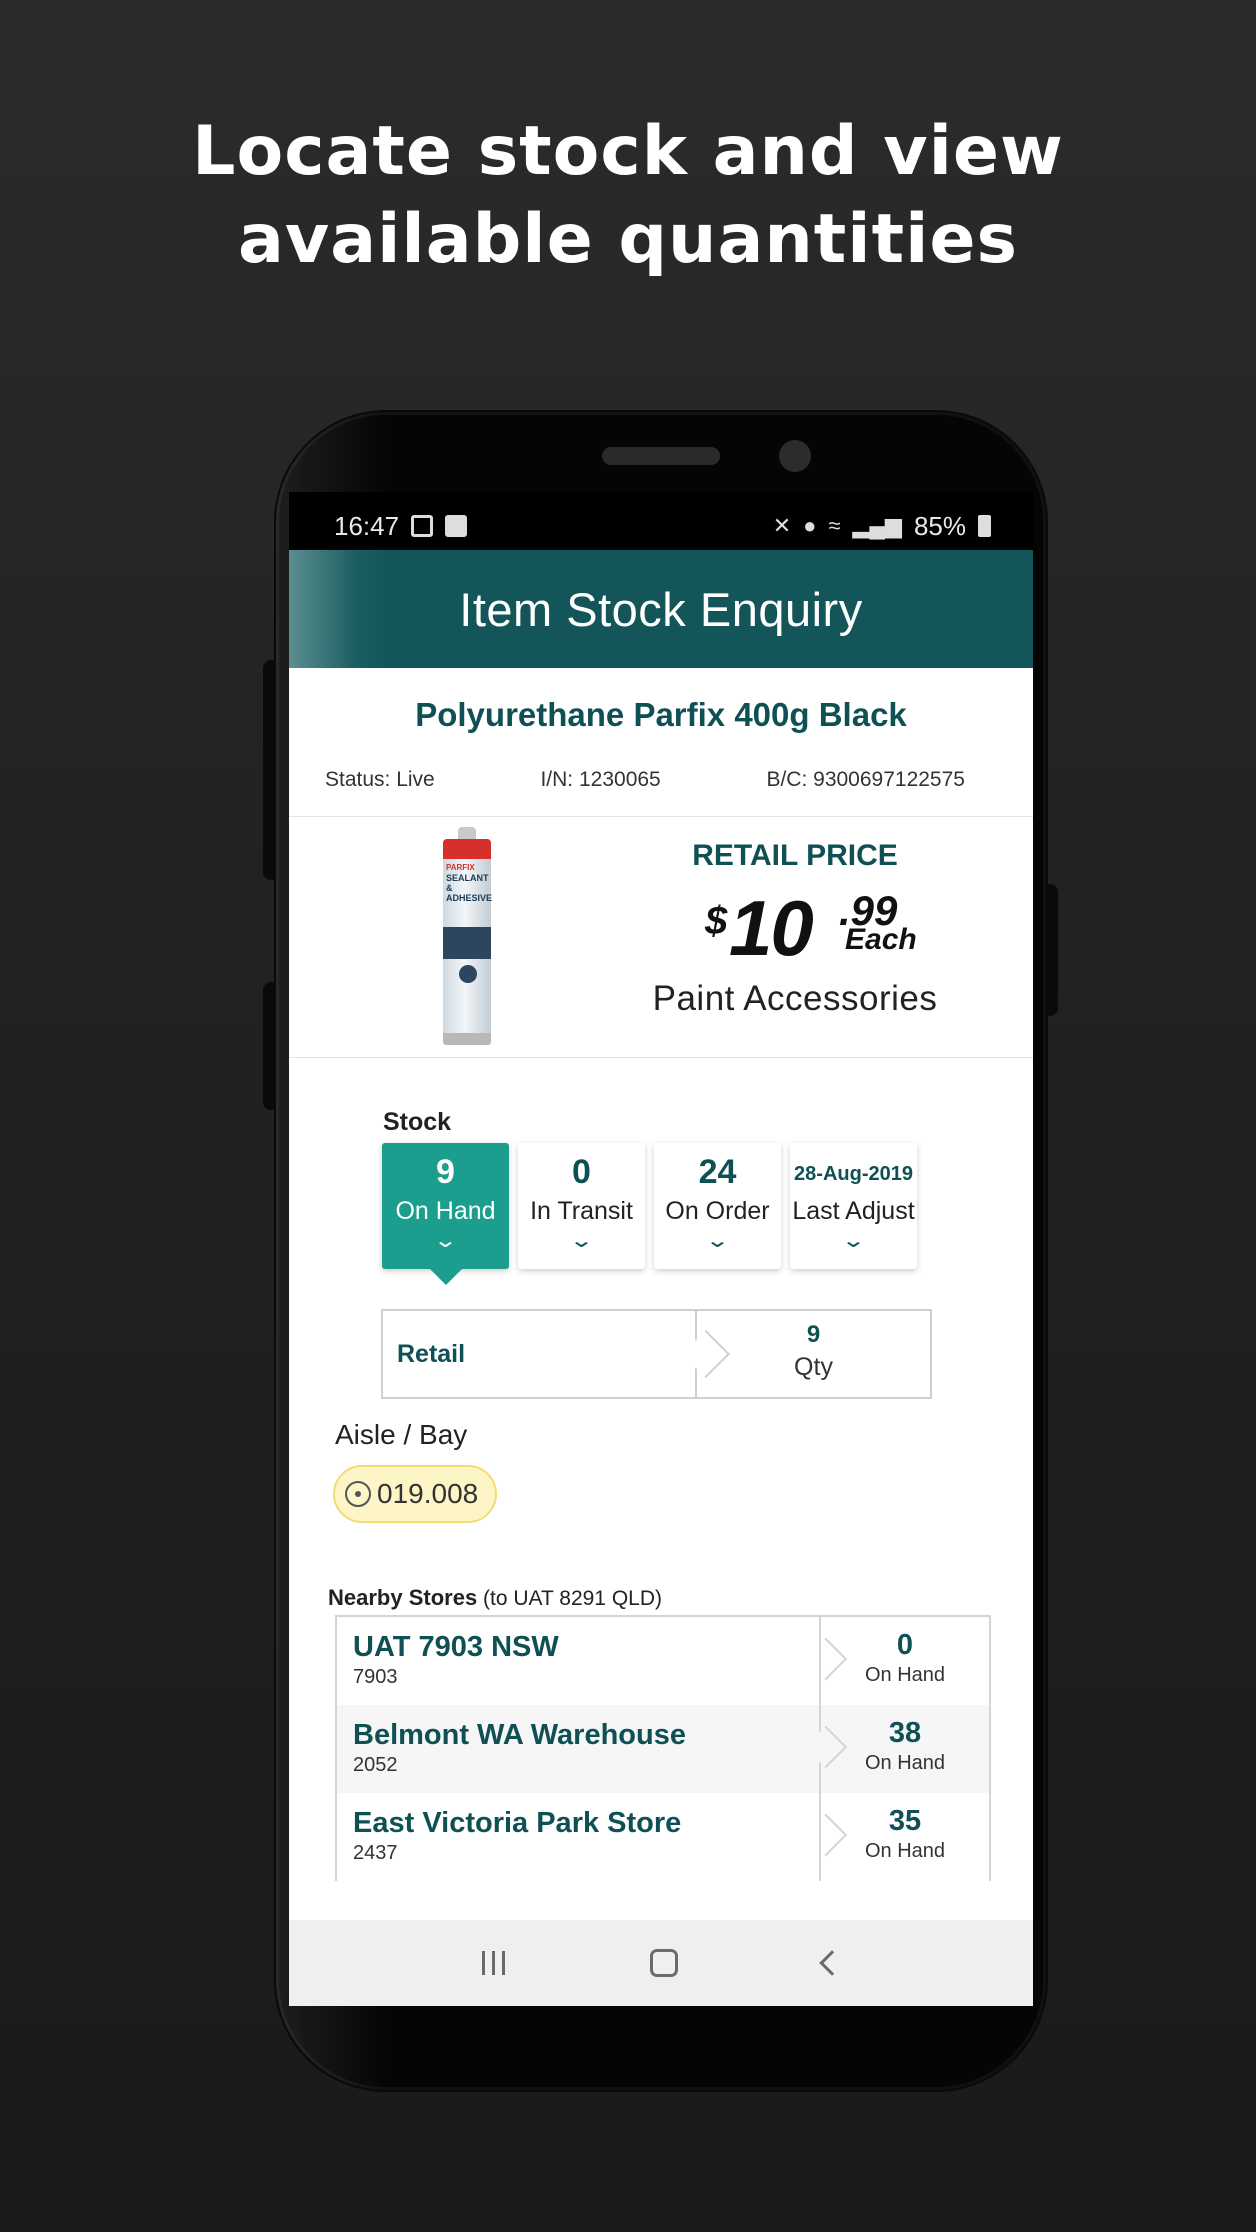 The width and height of the screenshot is (1256, 2232). I want to click on status-bar: 16:47 ✕ ● ≈ ▂▄▆ 85%, so click(661, 521).